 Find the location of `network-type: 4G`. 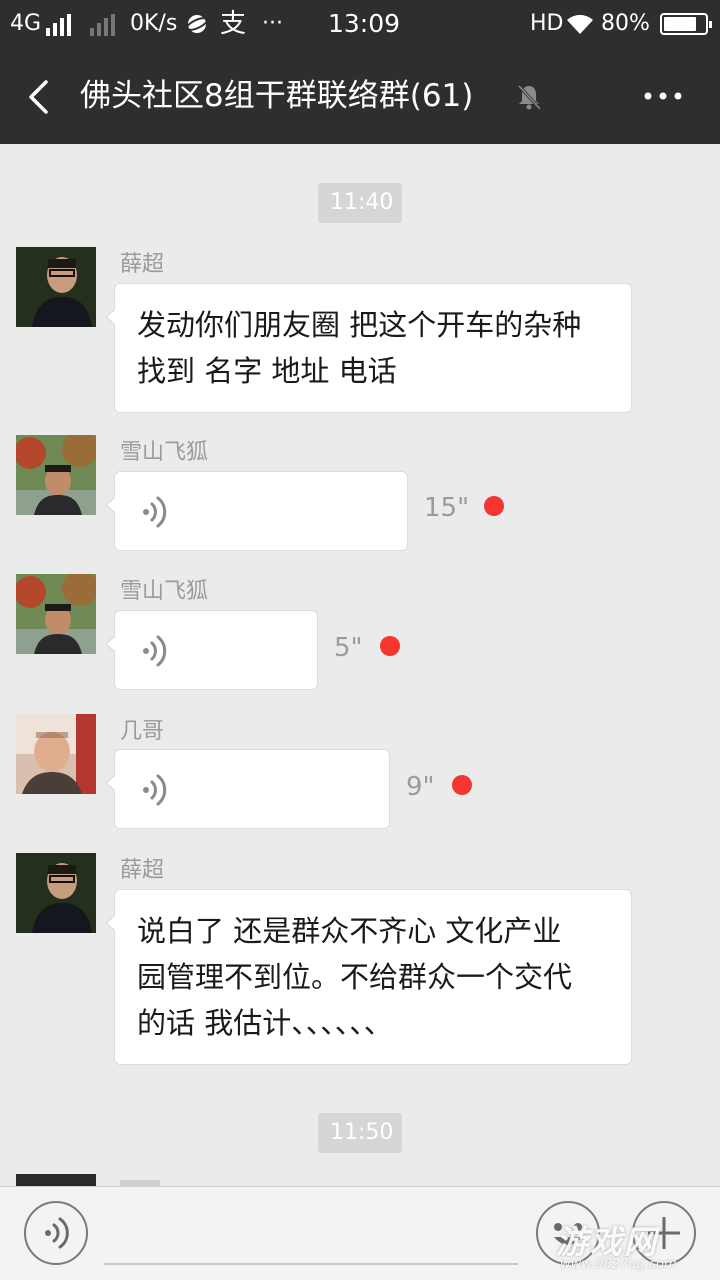

network-type: 4G is located at coordinates (26, 23).